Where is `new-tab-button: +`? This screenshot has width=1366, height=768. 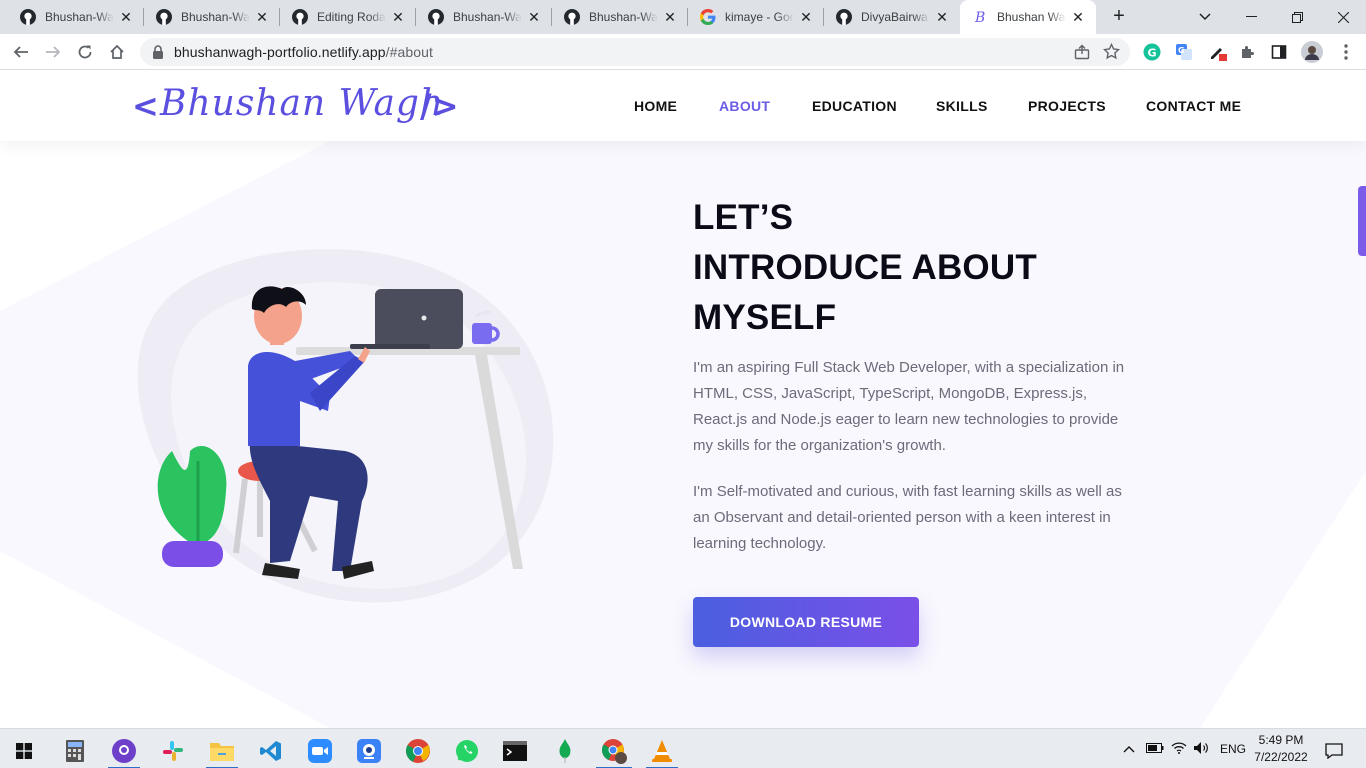
new-tab-button: + is located at coordinates (1119, 17).